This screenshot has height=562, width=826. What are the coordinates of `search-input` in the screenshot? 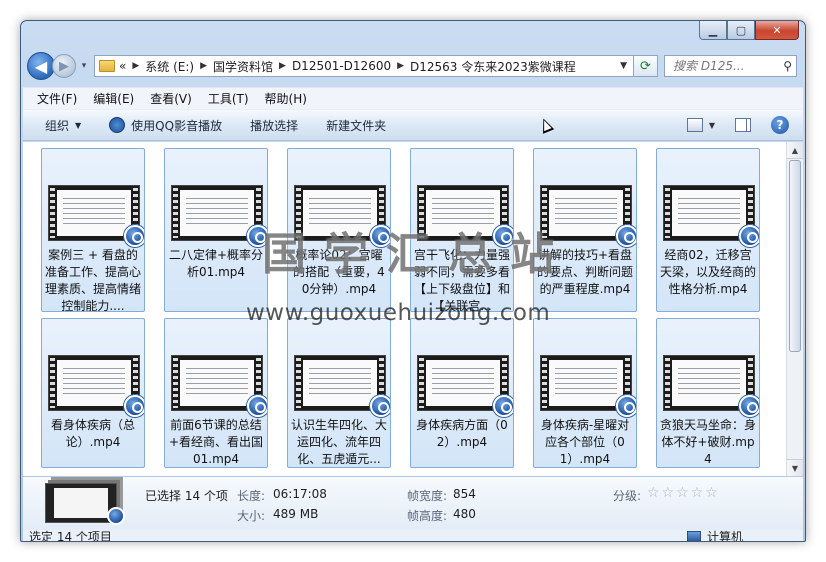 It's located at (714, 66).